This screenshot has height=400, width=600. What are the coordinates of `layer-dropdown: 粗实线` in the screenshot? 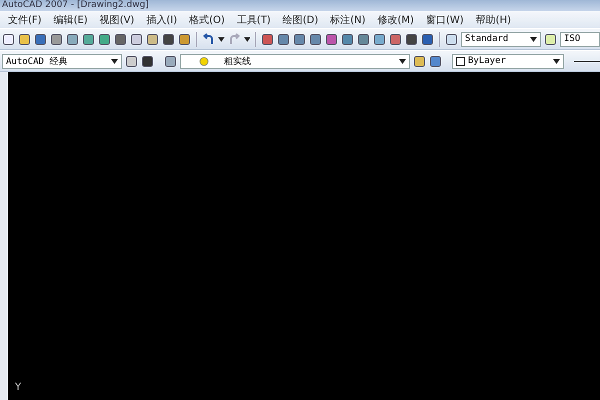 It's located at (295, 61).